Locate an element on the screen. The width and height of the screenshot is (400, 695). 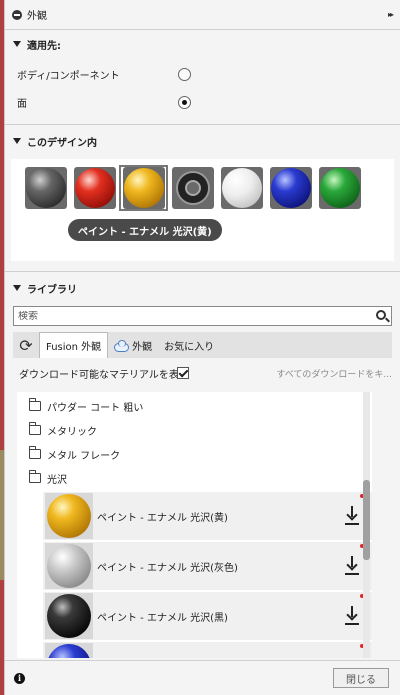
material-item-black: ペイント - エナメル 光沢(黒) is located at coordinates (207, 616).